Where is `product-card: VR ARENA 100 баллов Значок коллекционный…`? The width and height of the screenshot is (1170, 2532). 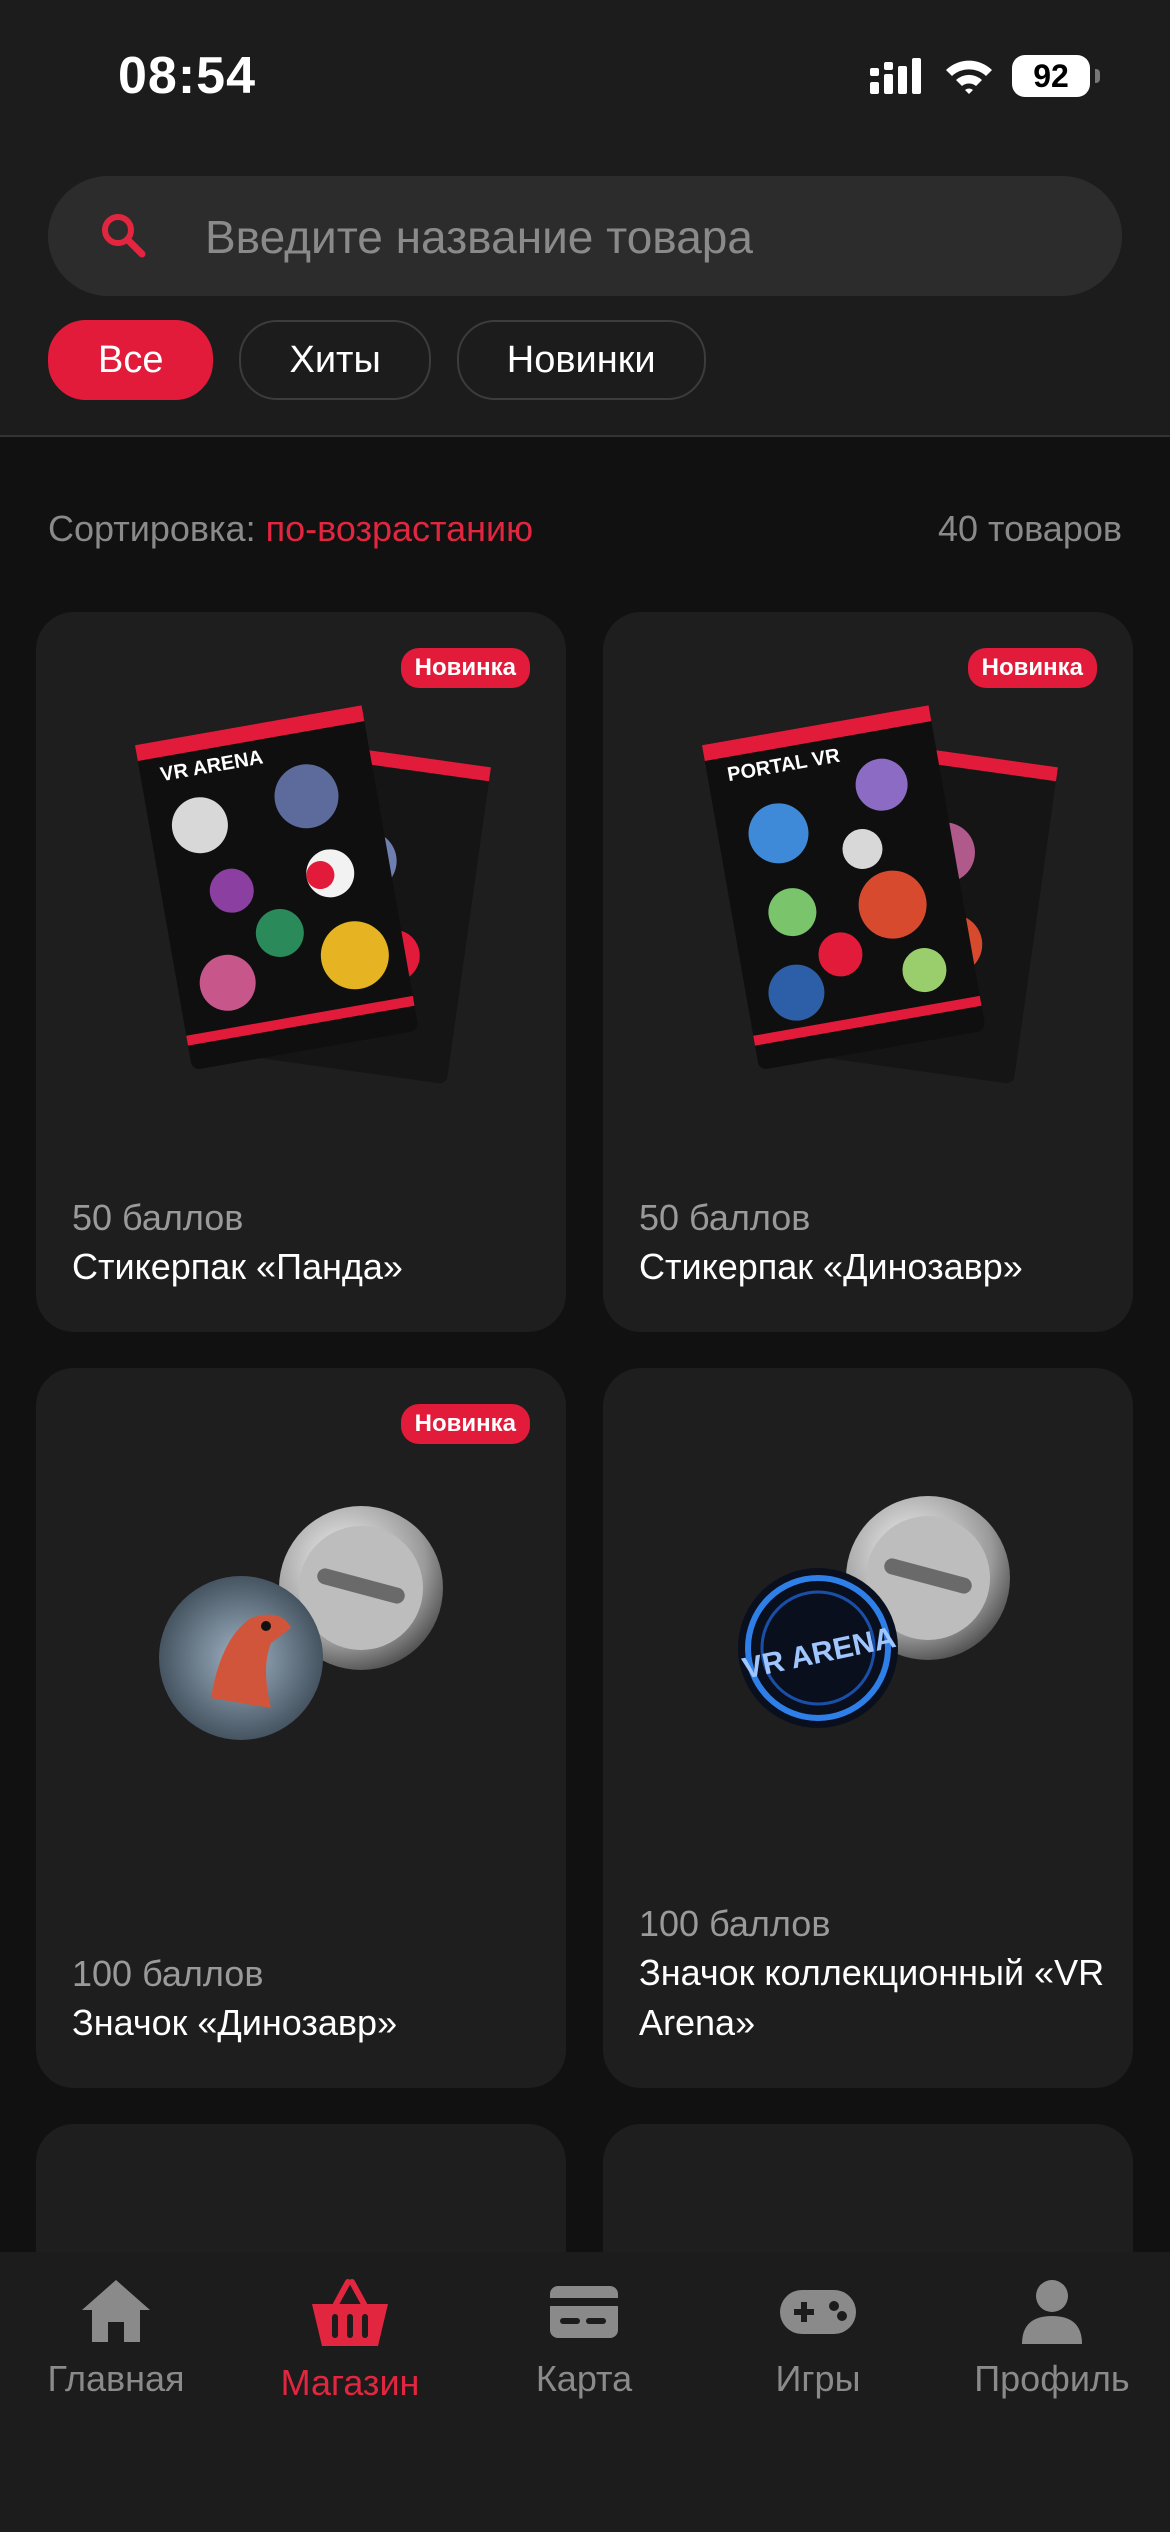
product-card: VR ARENA 100 баллов Значок коллекционный… is located at coordinates (868, 1728).